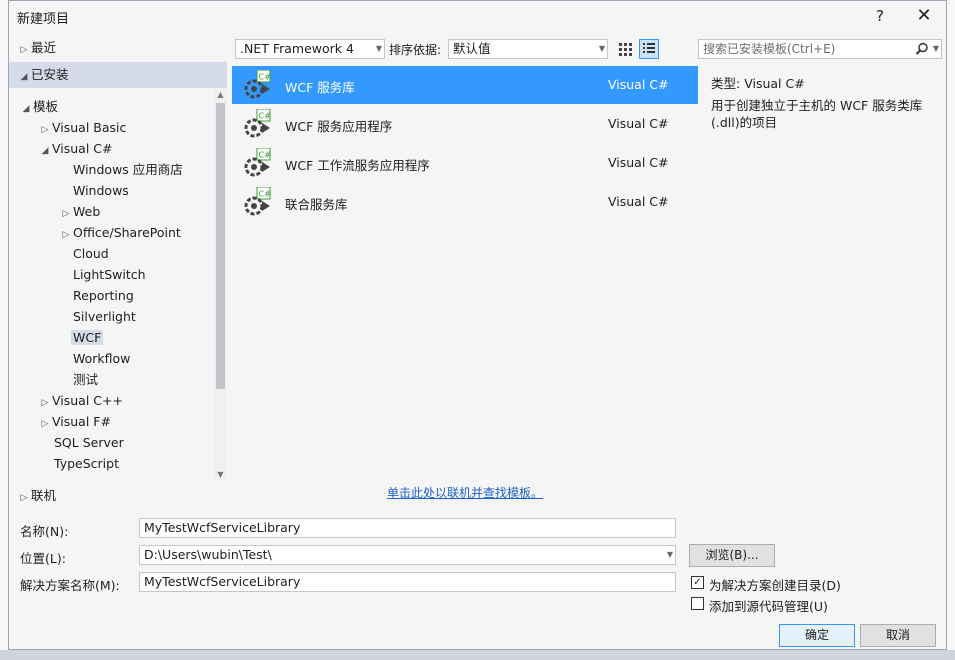  What do you see at coordinates (472, 48) in the screenshot?
I see `sort-value: 默认值` at bounding box center [472, 48].